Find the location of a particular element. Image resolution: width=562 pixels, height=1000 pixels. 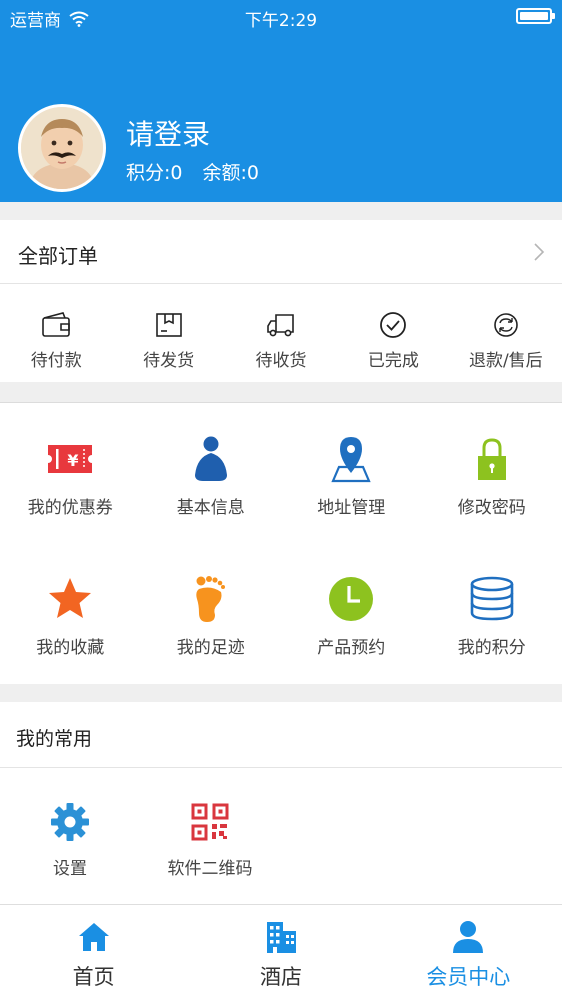

tab-label: 首页 is located at coordinates (93, 977).